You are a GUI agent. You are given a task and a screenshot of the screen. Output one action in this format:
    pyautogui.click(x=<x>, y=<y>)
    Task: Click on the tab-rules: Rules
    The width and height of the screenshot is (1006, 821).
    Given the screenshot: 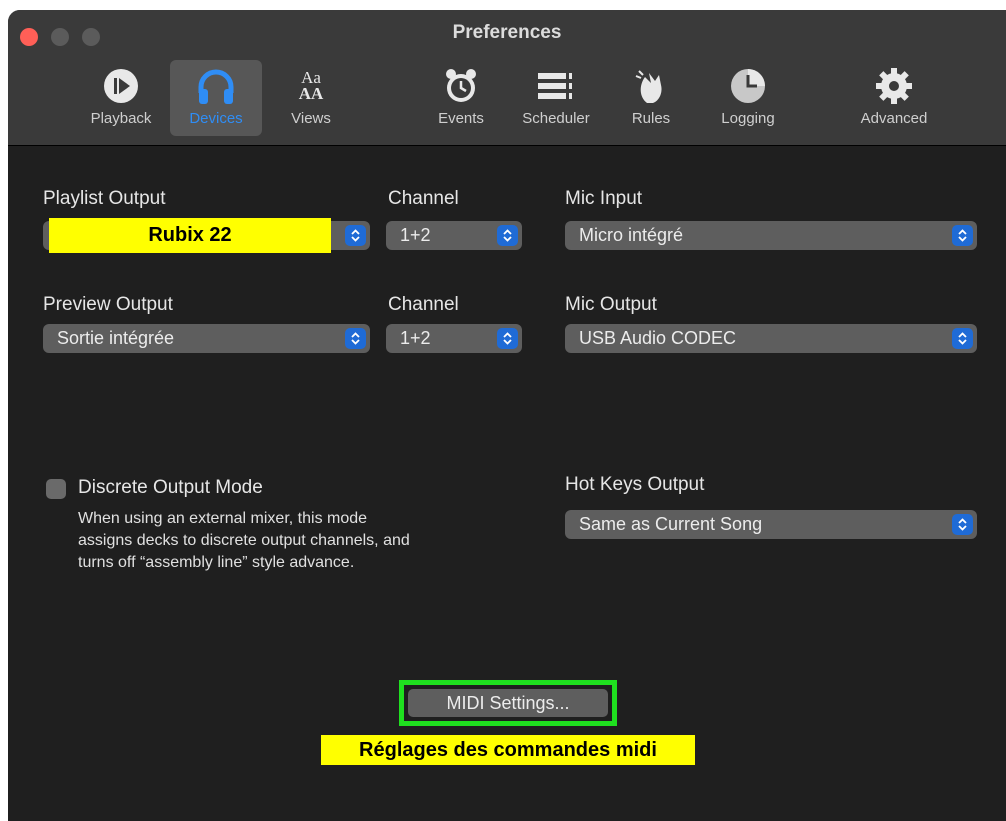 What is the action you would take?
    pyautogui.click(x=651, y=98)
    